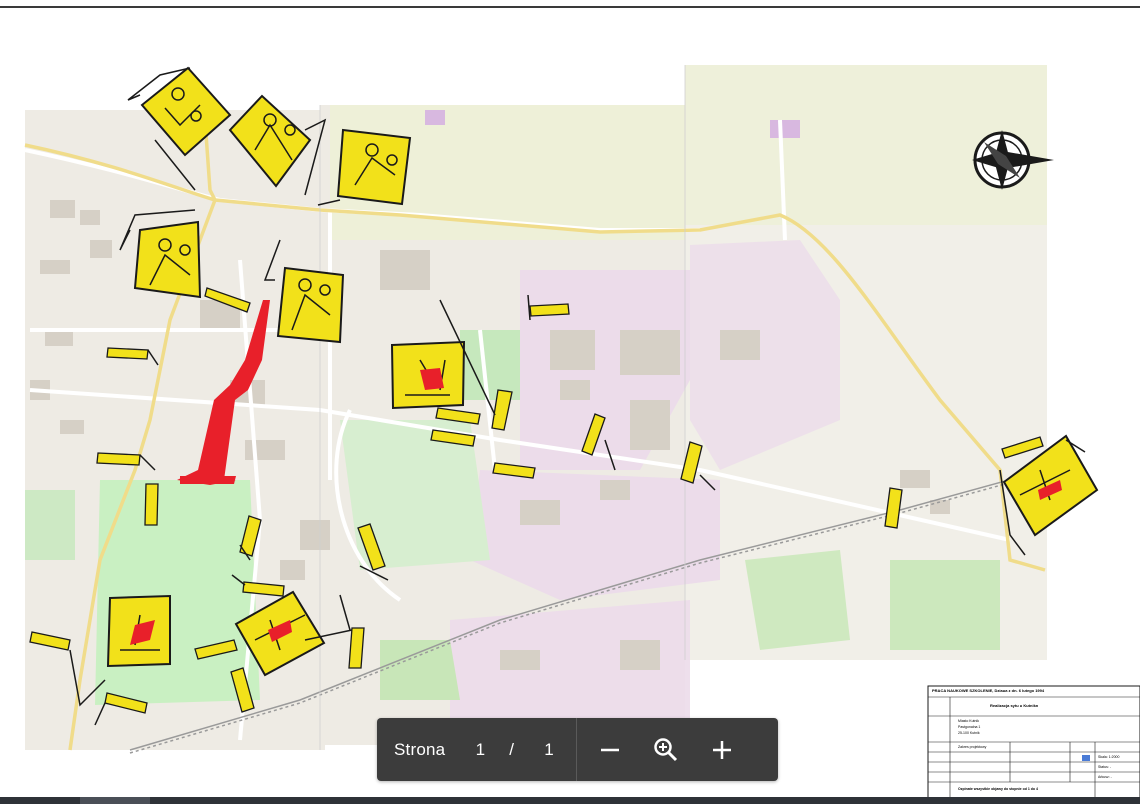  What do you see at coordinates (1105, 777) in the screenshot?
I see `title-block-sheet: Arkusz: -` at bounding box center [1105, 777].